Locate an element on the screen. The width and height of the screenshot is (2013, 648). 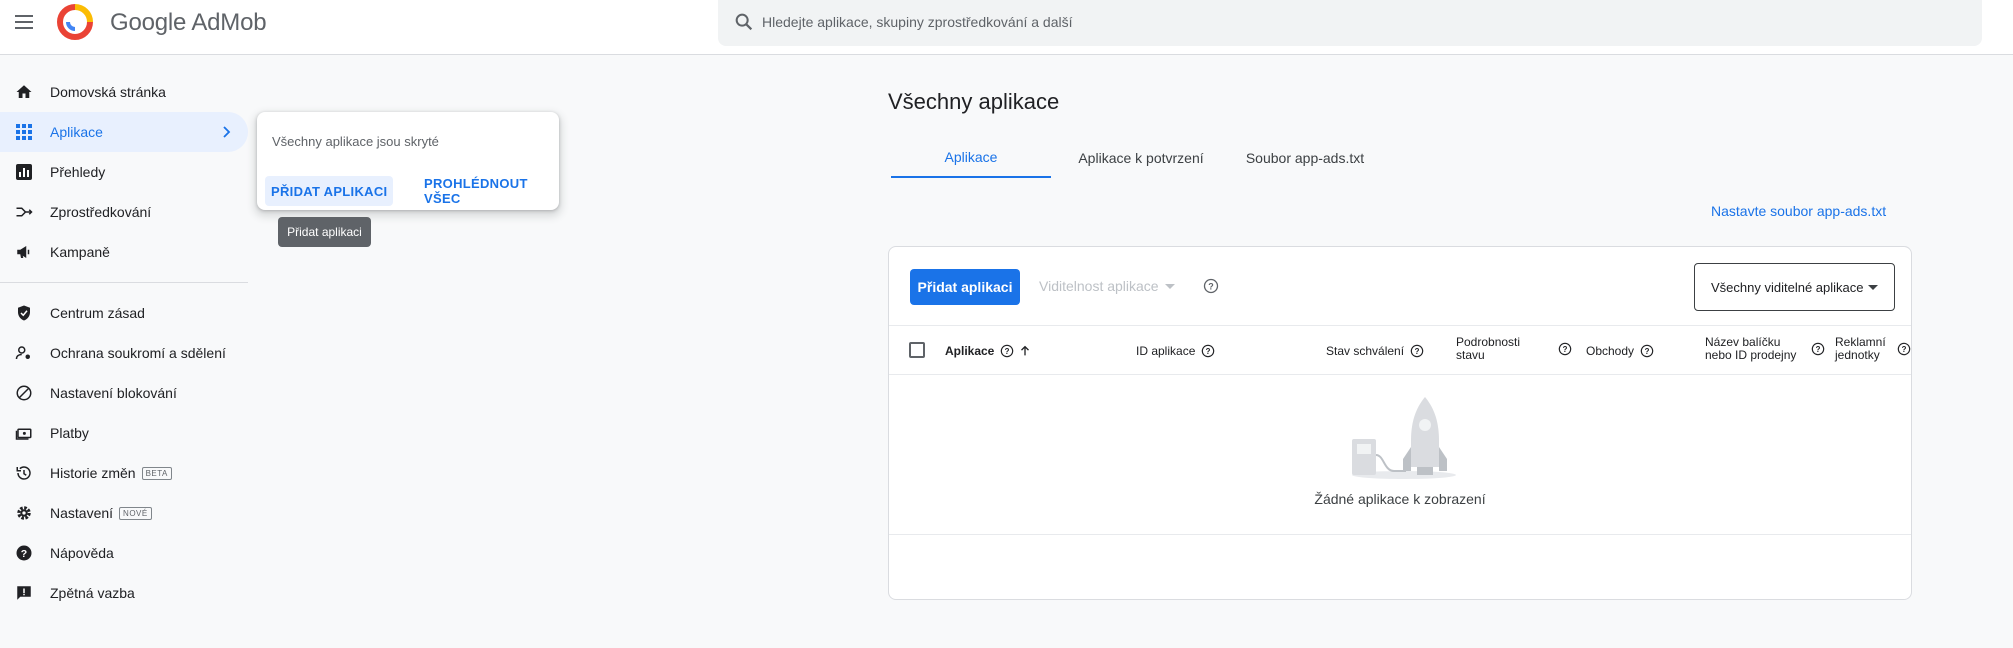
sidebar-item-change-history: Historie změn BETA is located at coordinates (124, 473).